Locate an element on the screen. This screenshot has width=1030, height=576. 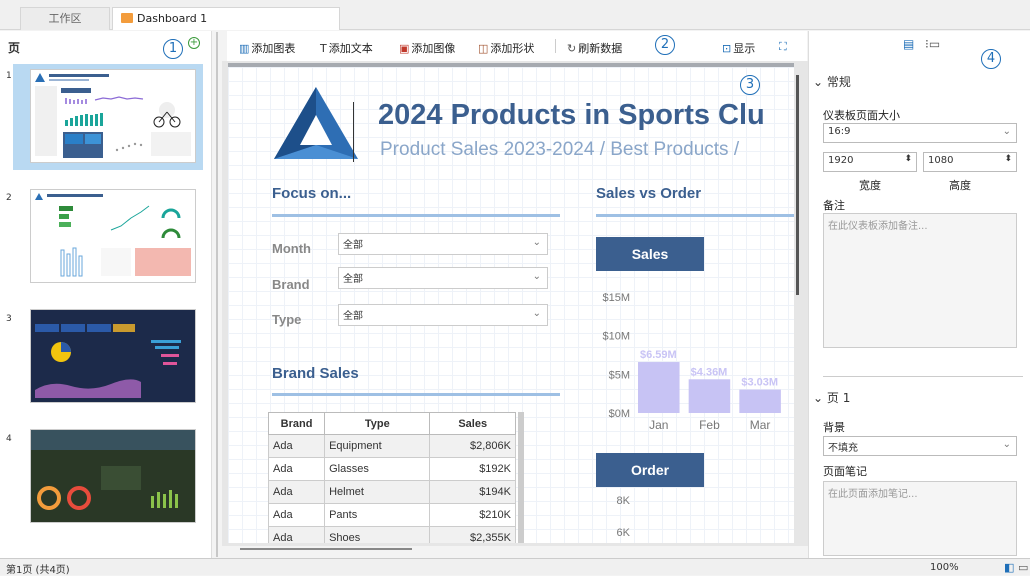
column-header: Type is located at coordinates (377, 423).